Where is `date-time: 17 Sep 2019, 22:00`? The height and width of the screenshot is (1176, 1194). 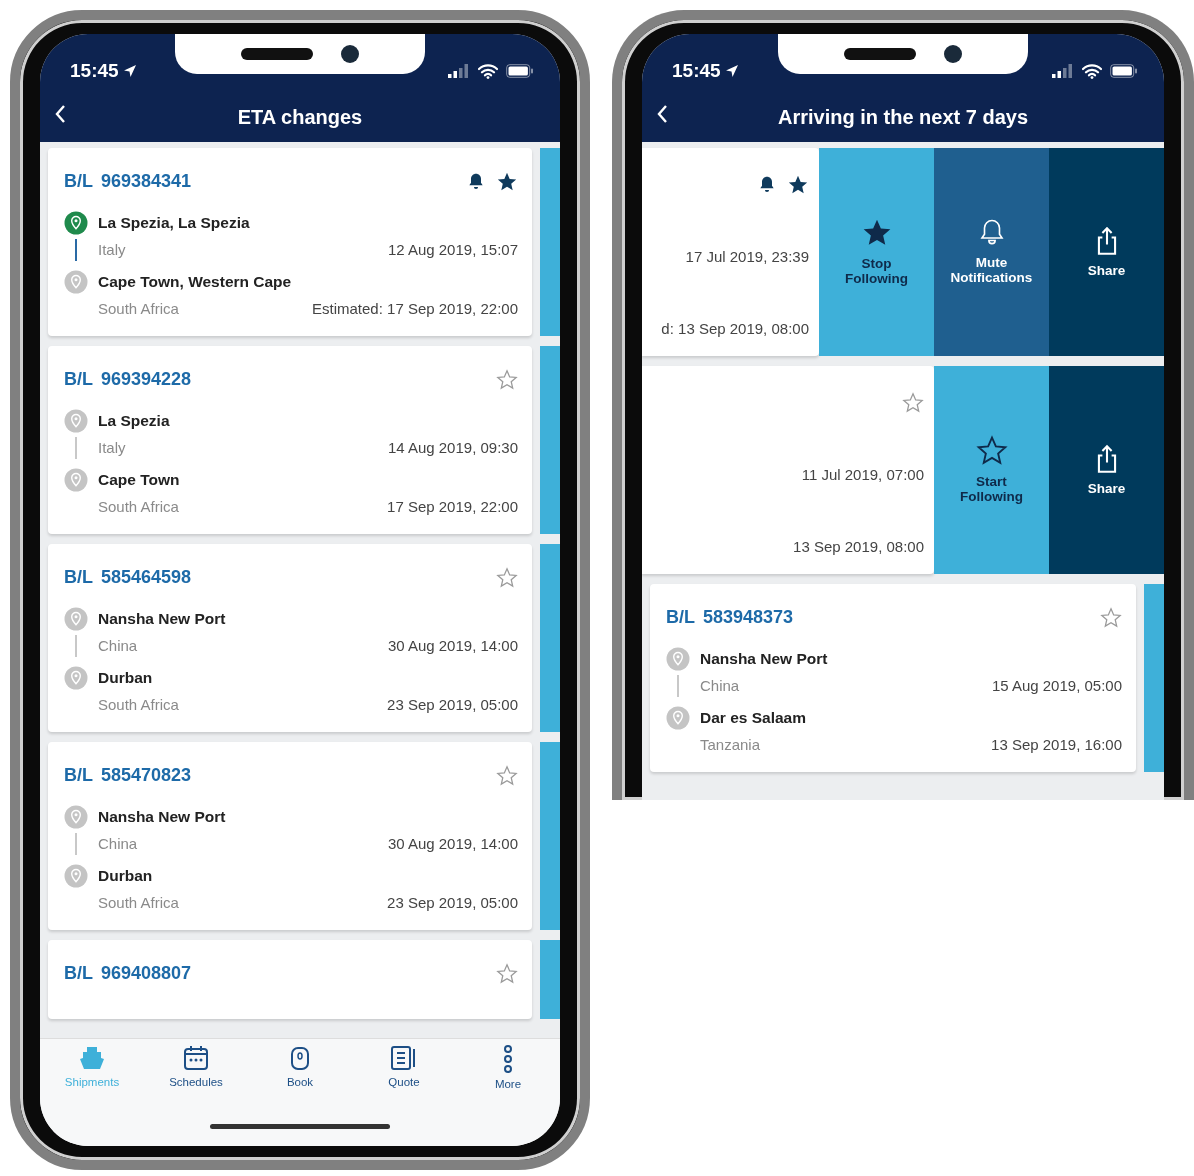 date-time: 17 Sep 2019, 22:00 is located at coordinates (452, 506).